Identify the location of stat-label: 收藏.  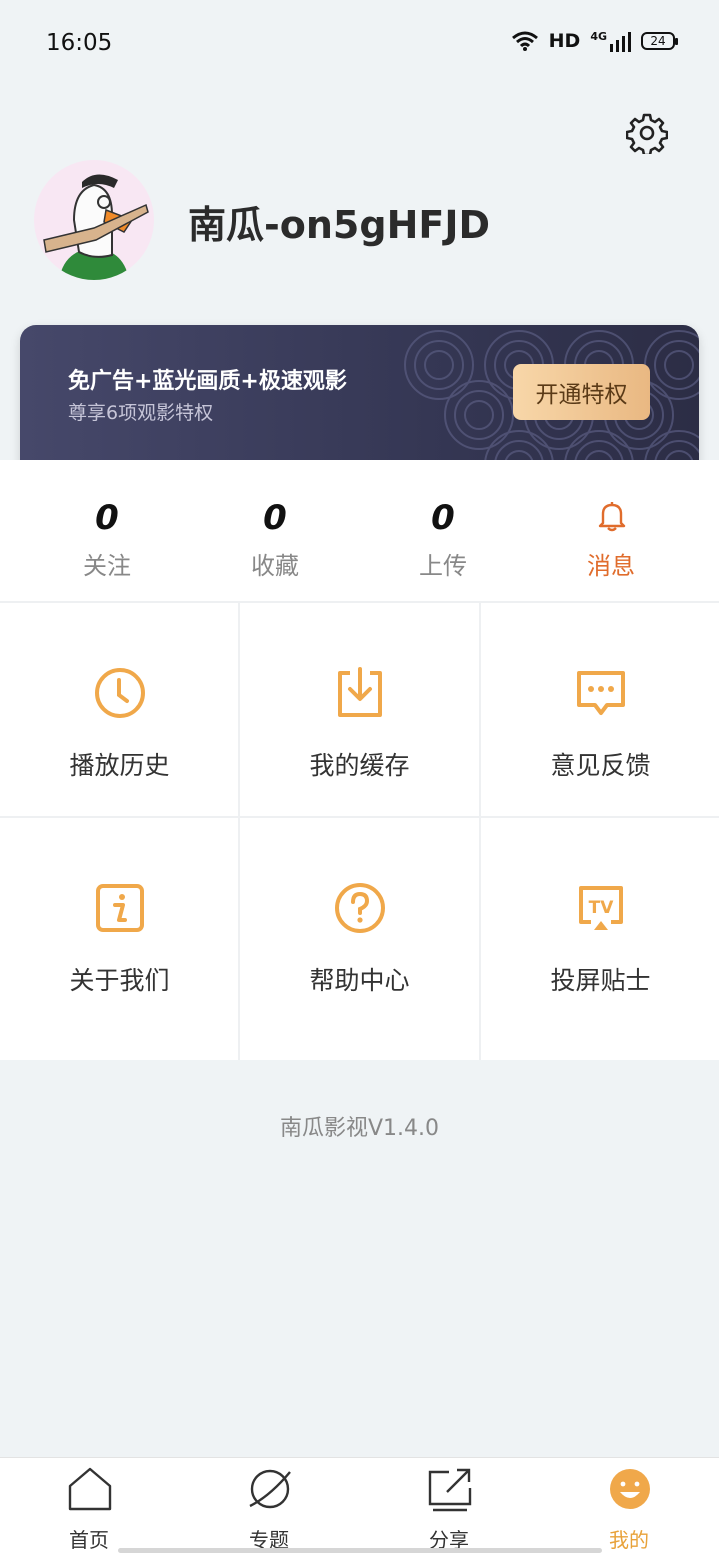
(275, 566).